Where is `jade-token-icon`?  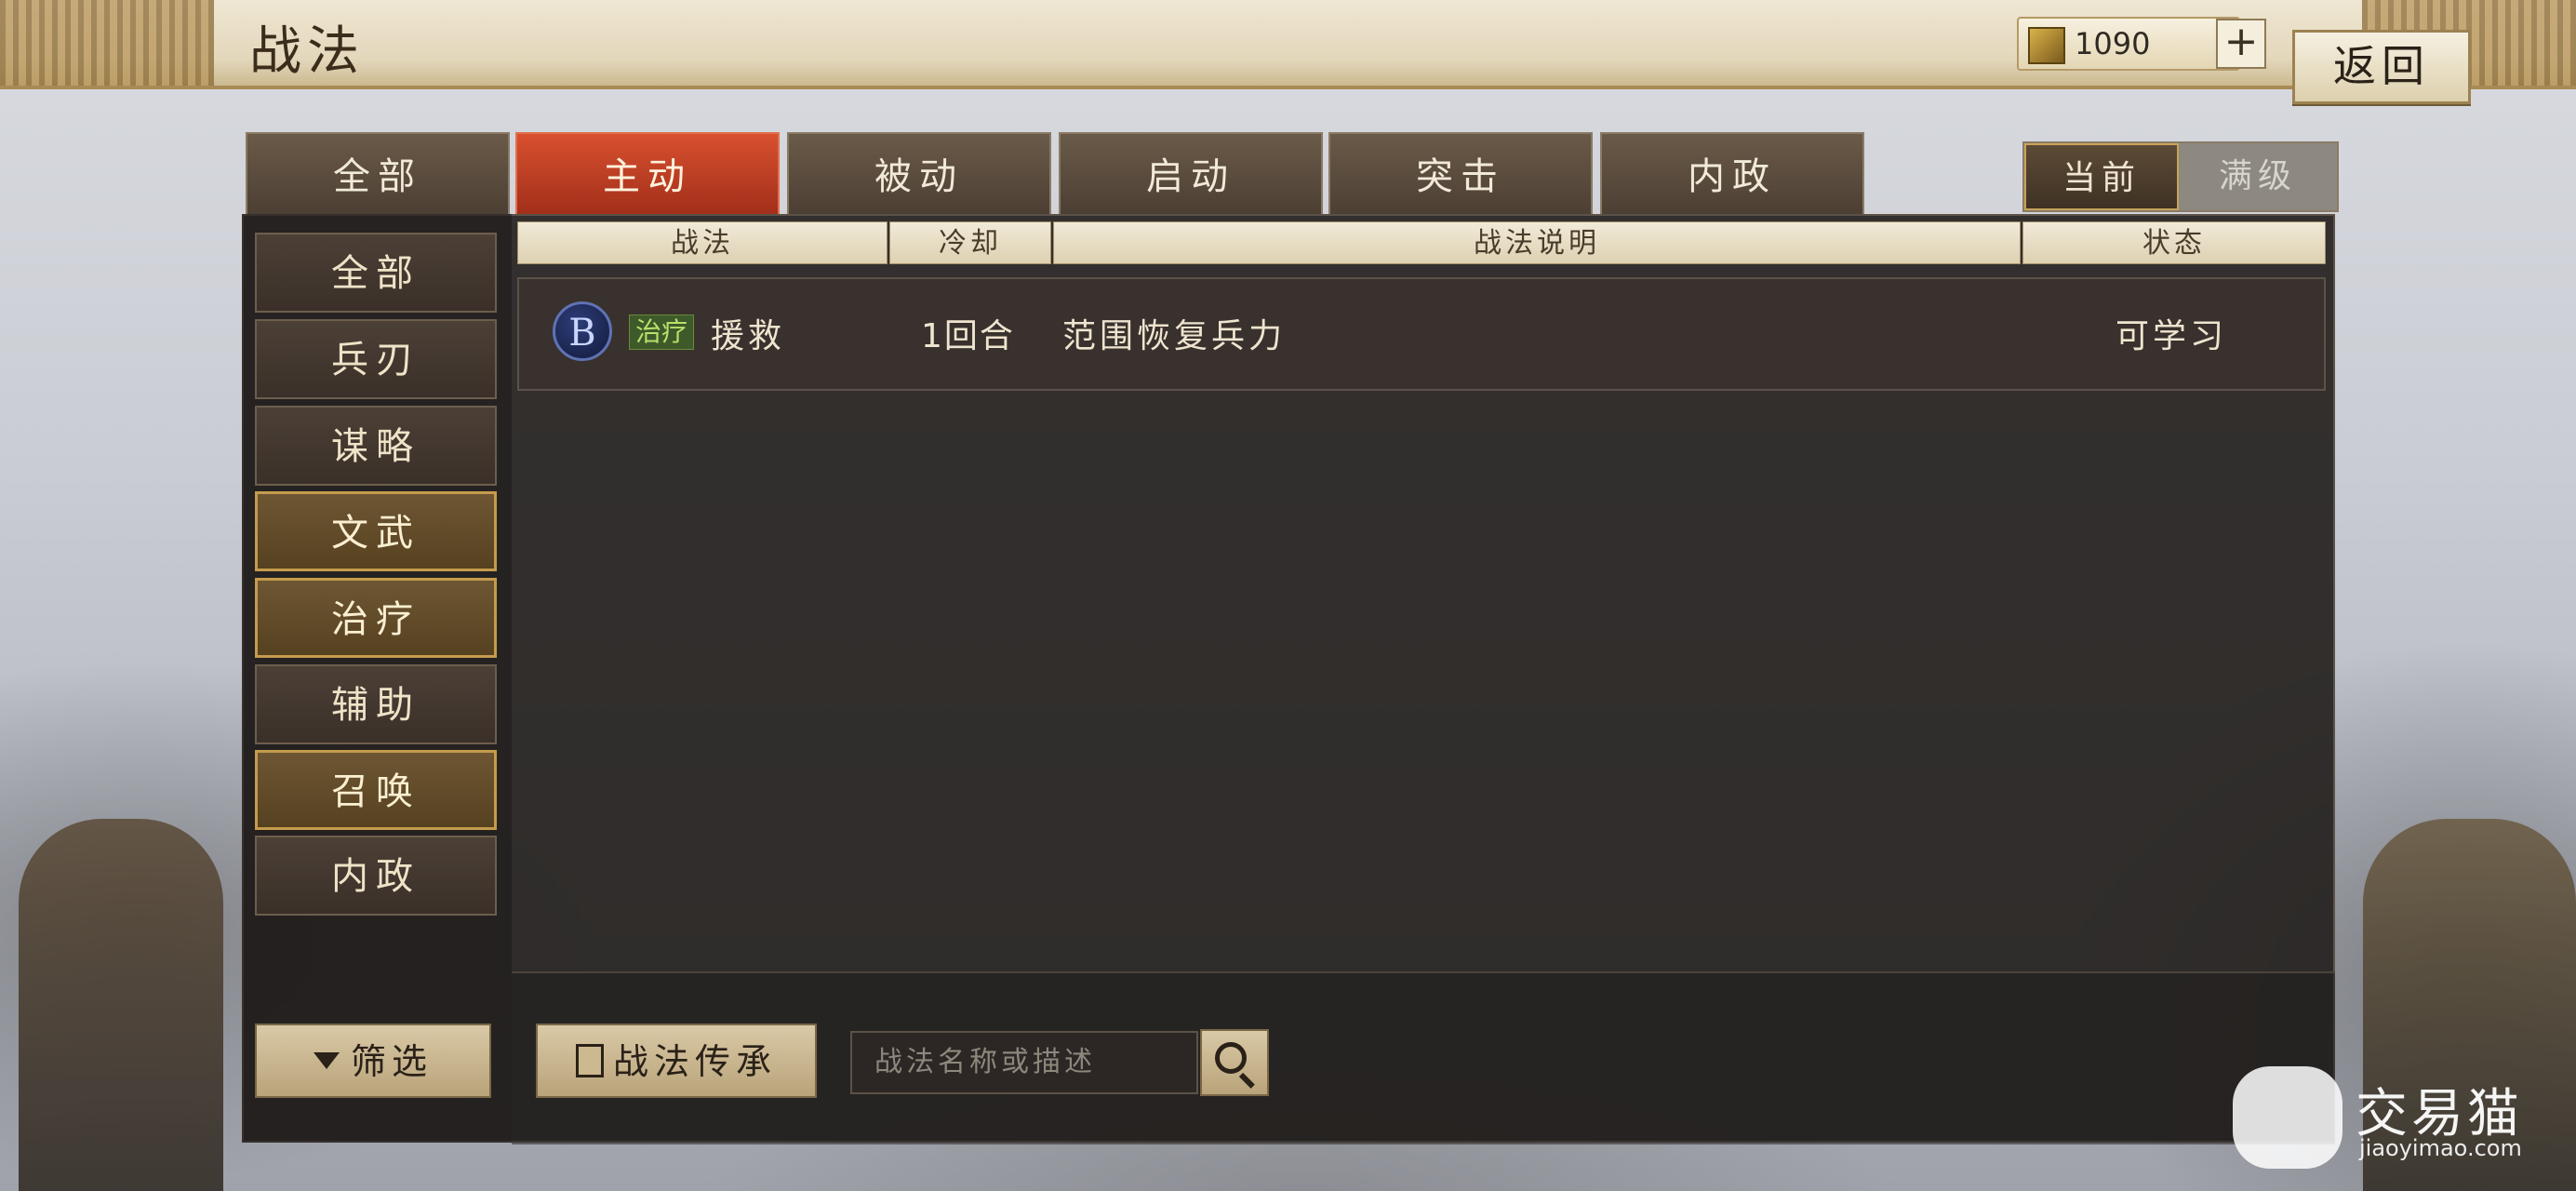 jade-token-icon is located at coordinates (2046, 45).